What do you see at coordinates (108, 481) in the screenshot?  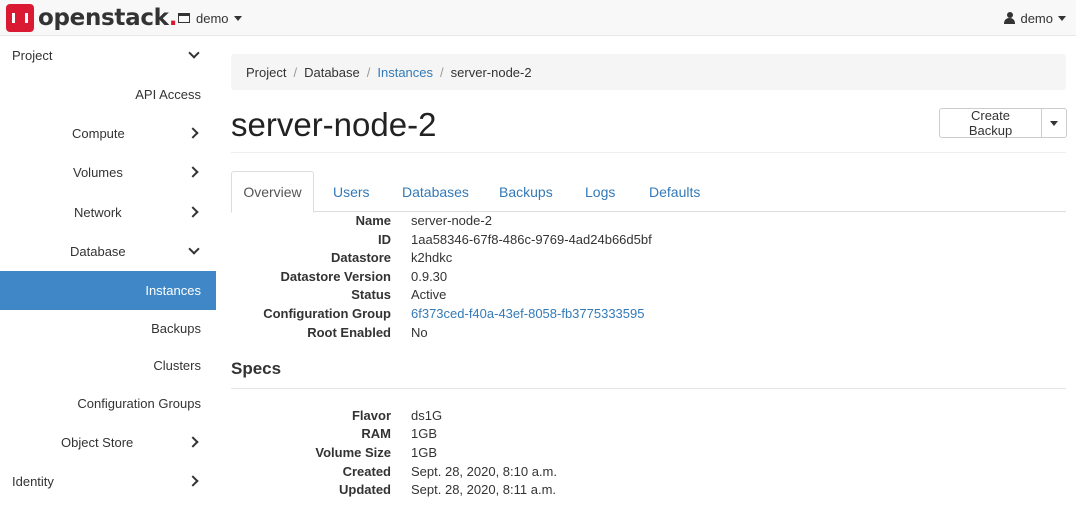 I see `sidebar-item-identity: Identity` at bounding box center [108, 481].